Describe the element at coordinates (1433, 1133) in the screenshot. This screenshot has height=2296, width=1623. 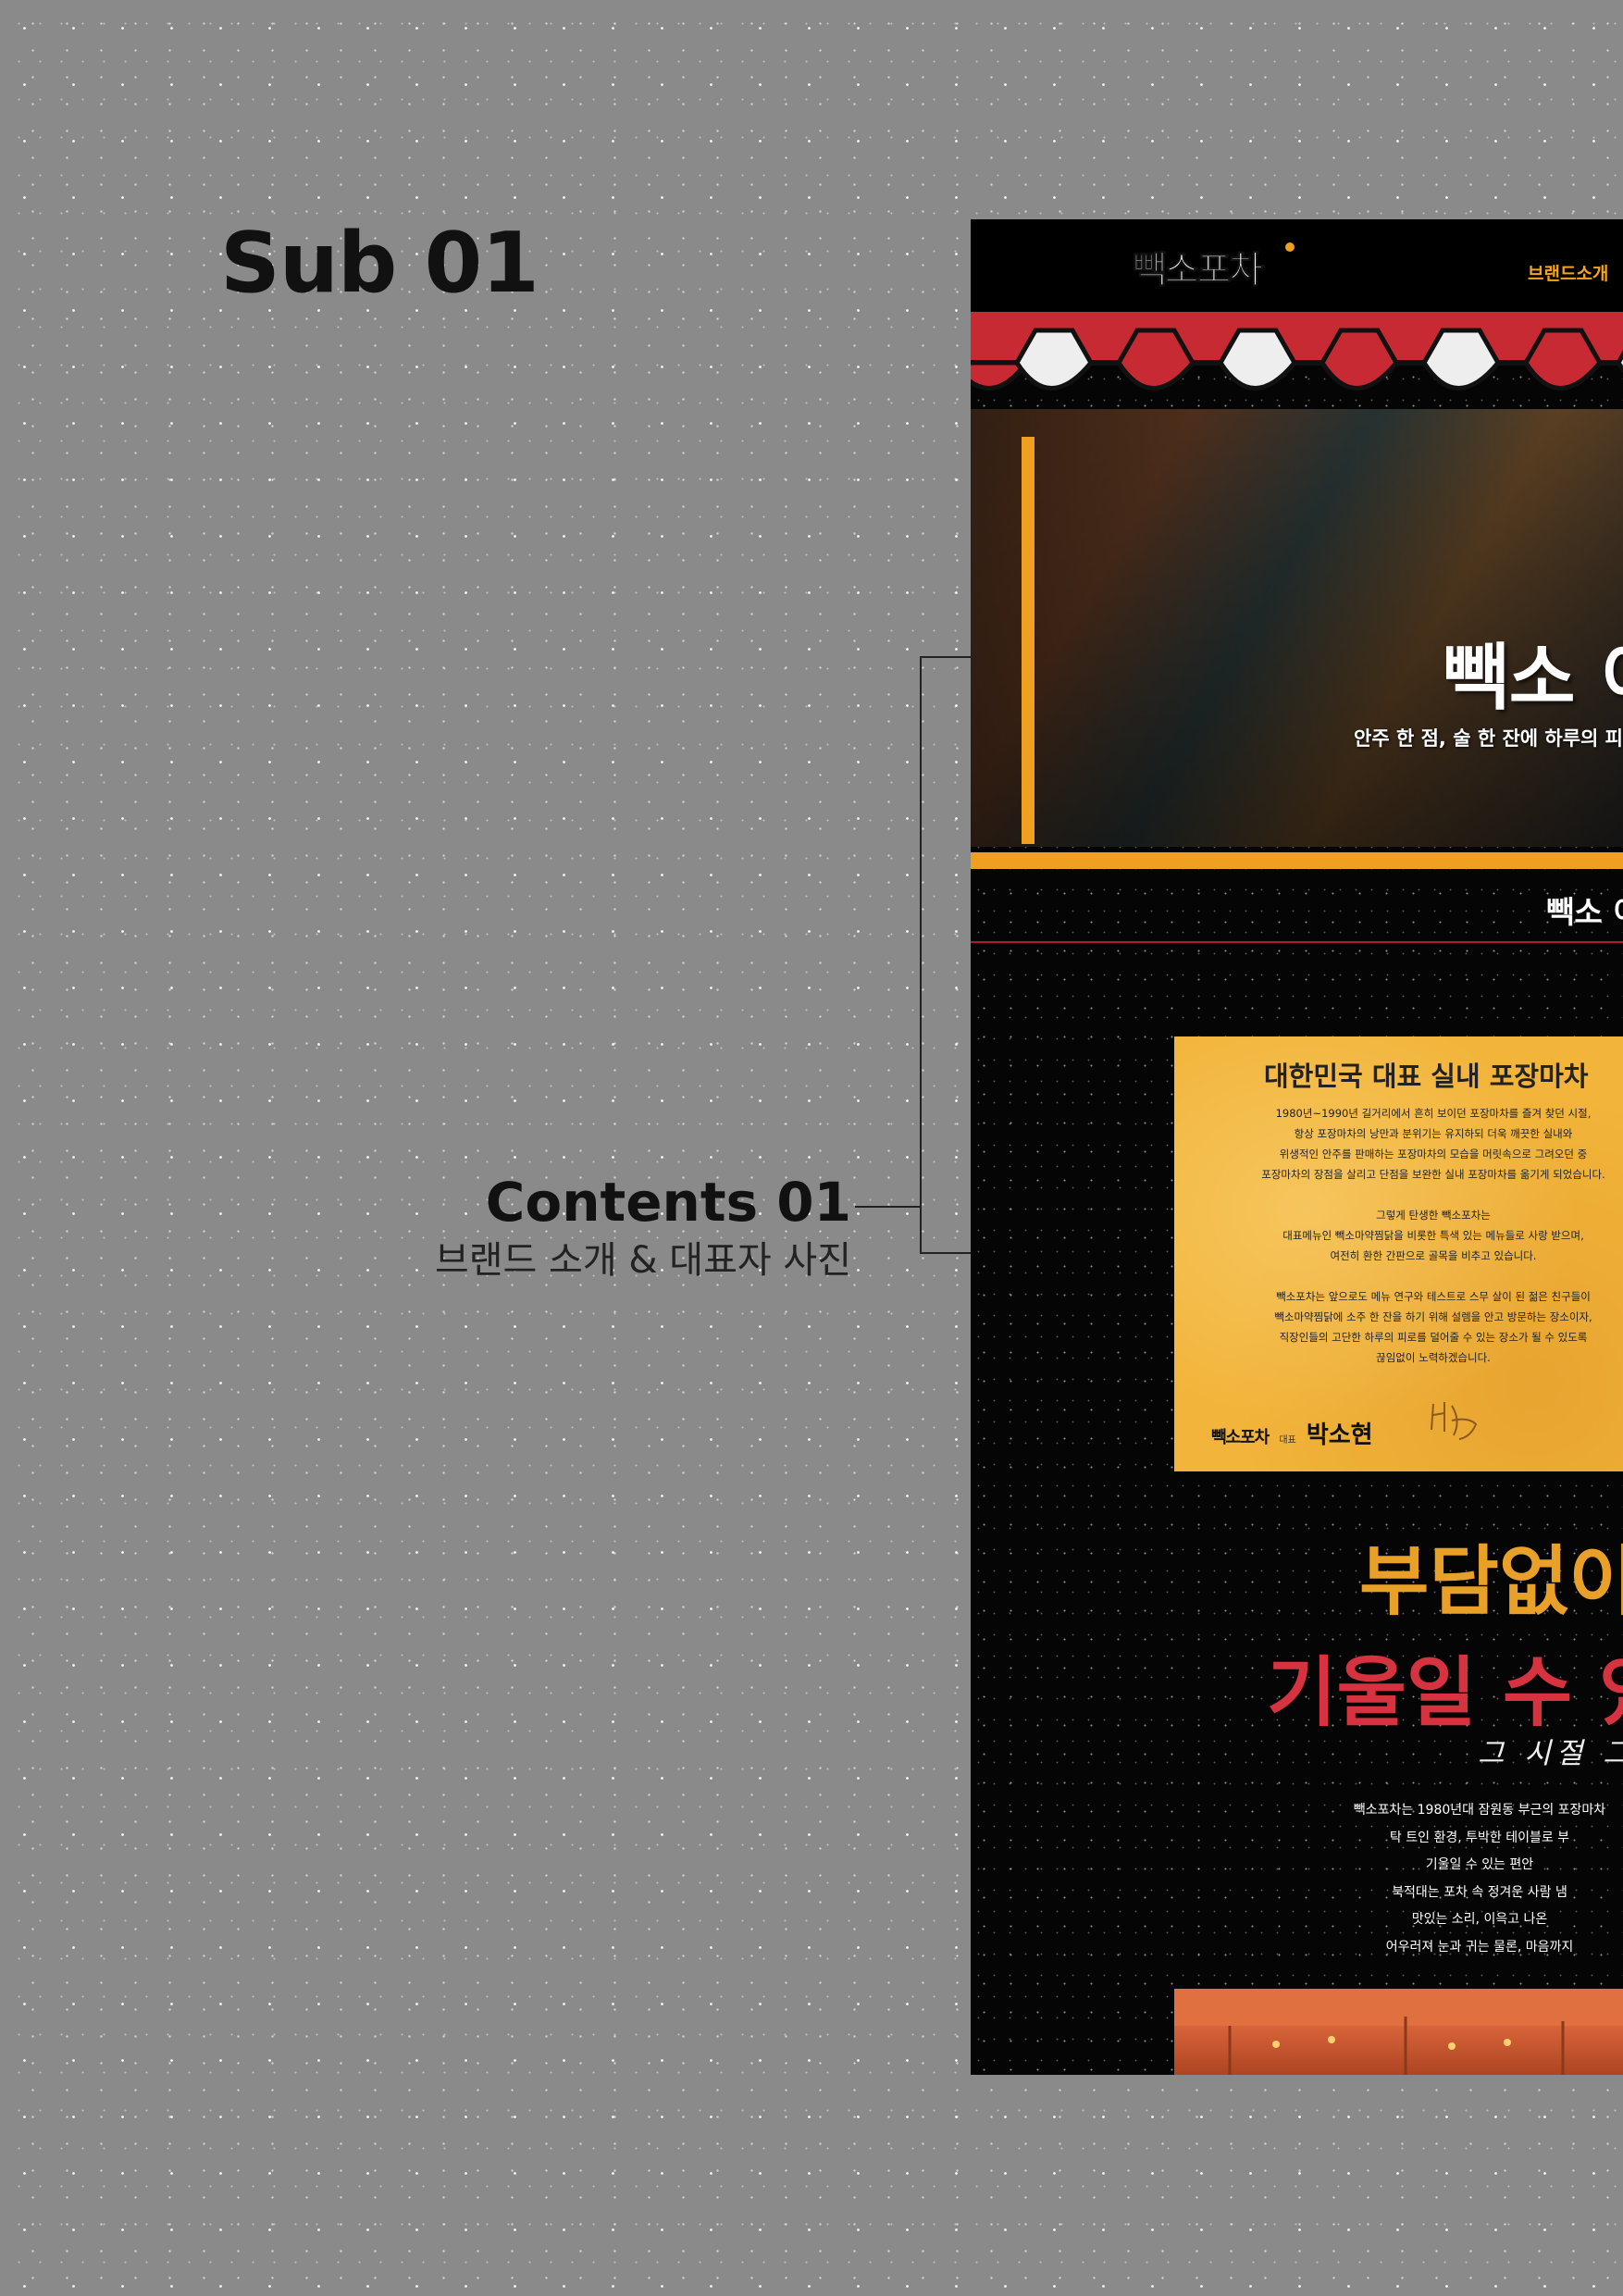
I see `letter-line: 항상 포장마차의 낭만과 분위기는 유지하되 더욱 깨끗한 실내와` at that location.